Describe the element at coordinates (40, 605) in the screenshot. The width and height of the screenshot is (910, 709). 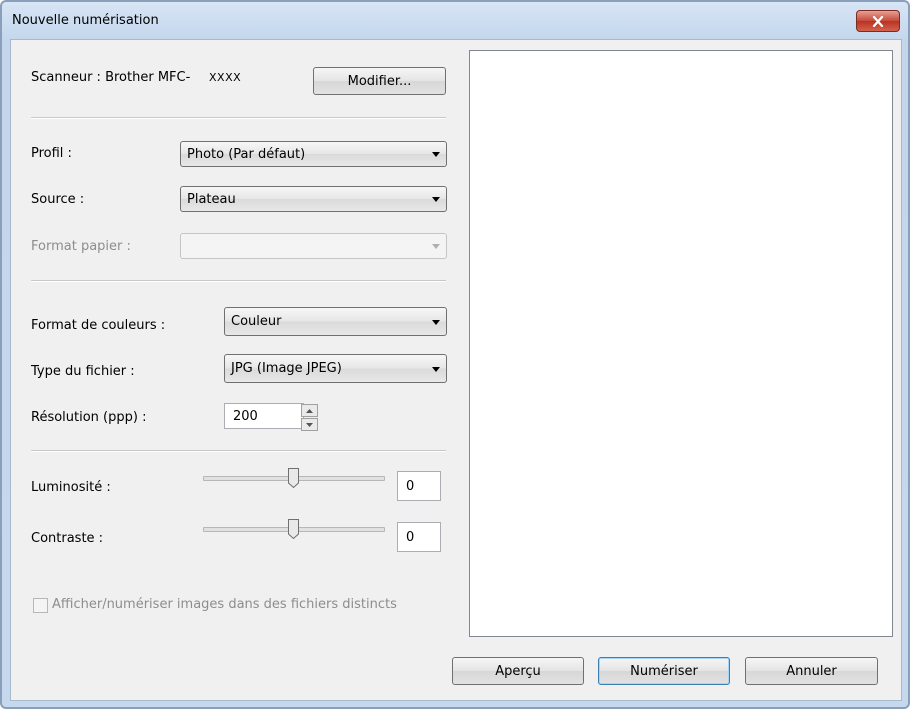
I see `separate-files-checkbox` at that location.